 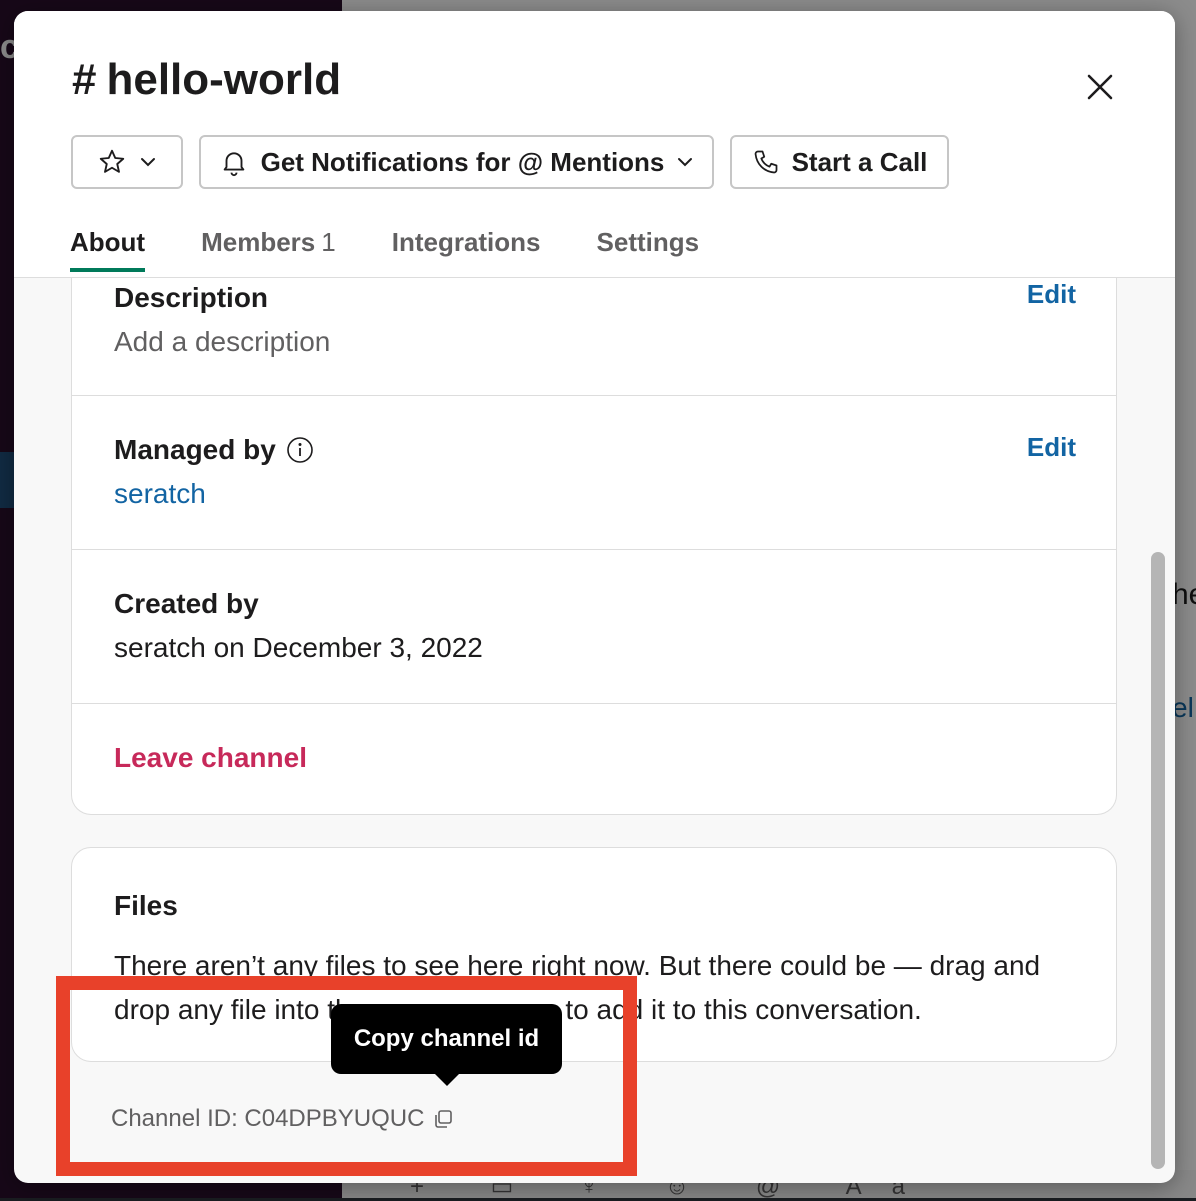 I want to click on copy-icon, so click(x=444, y=1119).